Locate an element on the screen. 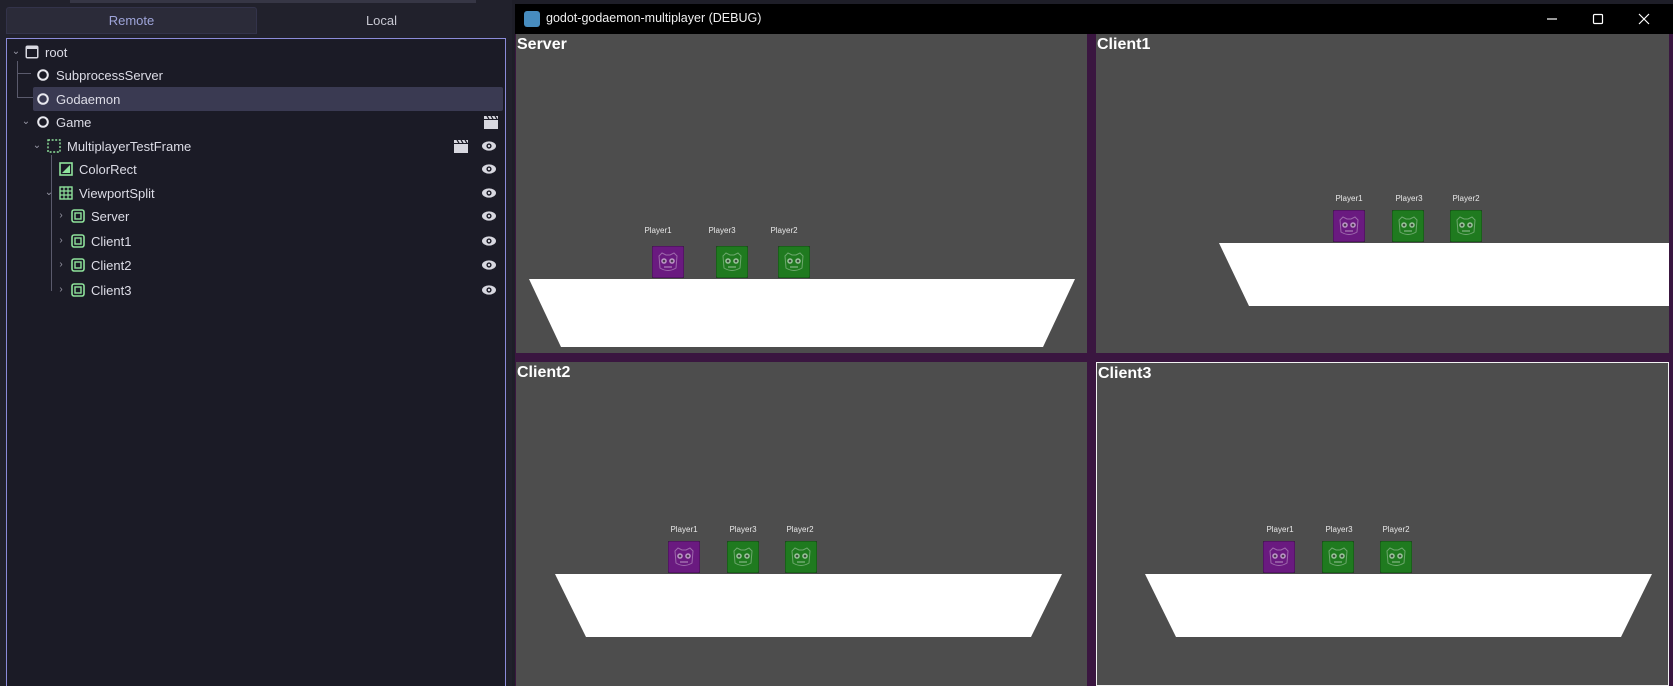  tree-row-multiplayertestframe: ⌄ MultiplayerTestFrame is located at coordinates (256, 146).